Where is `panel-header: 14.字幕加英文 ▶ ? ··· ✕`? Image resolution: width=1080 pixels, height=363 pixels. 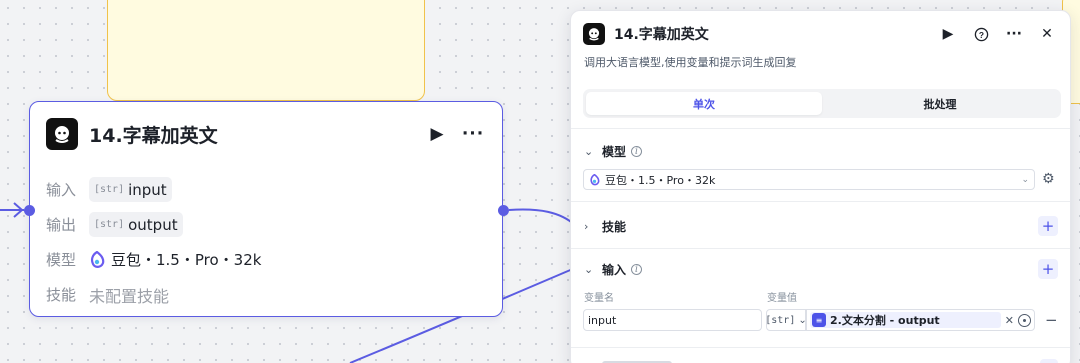
panel-header: 14.字幕加英文 ▶ ? ··· ✕ is located at coordinates (820, 34).